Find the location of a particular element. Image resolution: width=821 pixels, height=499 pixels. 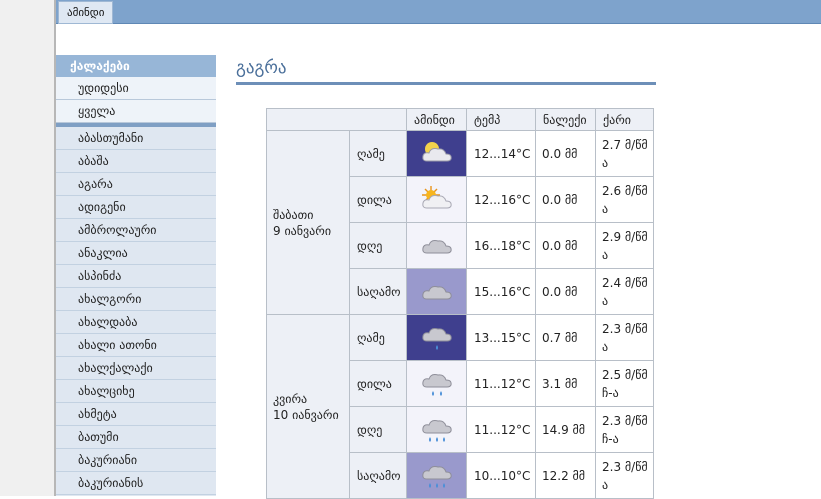

table-header-row: ამინდი ტემპ ნალექი ქარი is located at coordinates (460, 119).